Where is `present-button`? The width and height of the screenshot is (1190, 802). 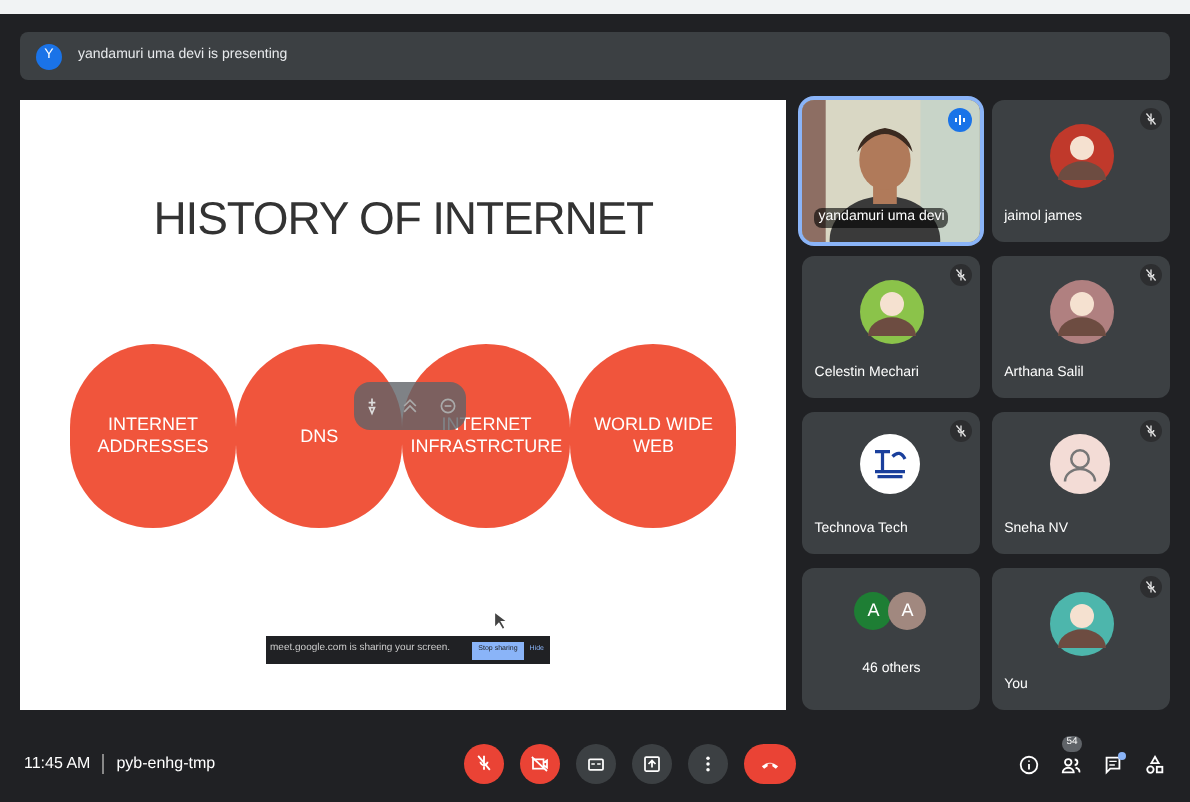
present-button is located at coordinates (652, 764).